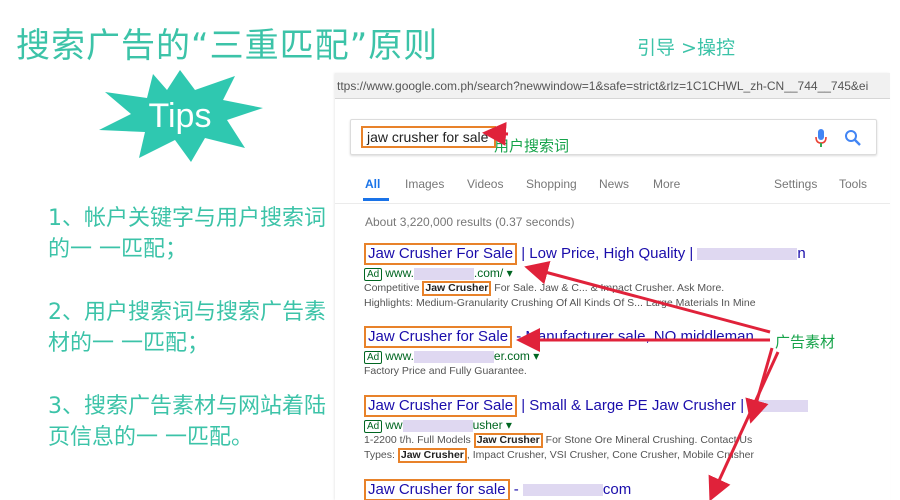 The height and width of the screenshot is (500, 900). Describe the element at coordinates (381, 455) in the screenshot. I see `desc-text: Types:` at that location.